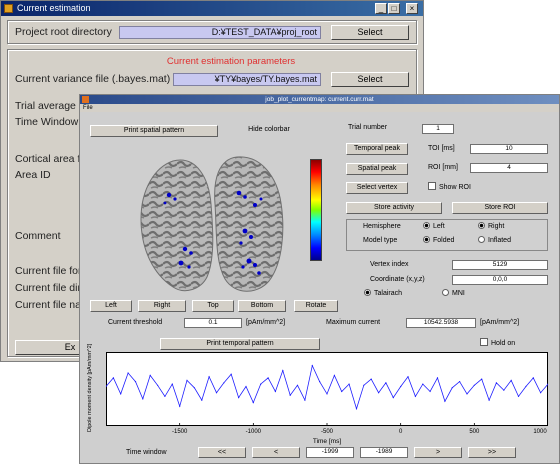 The image size is (560, 464). What do you see at coordinates (85, 99) in the screenshot?
I see `matlab-icon` at bounding box center [85, 99].